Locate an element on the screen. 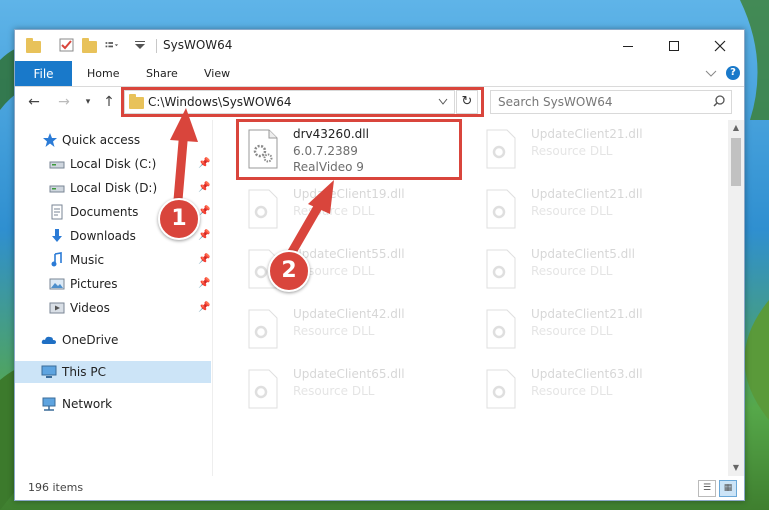 The height and width of the screenshot is (510, 769). sidebar-item-local-disk-c: Local Disk (C:) 📌 is located at coordinates (113, 164).